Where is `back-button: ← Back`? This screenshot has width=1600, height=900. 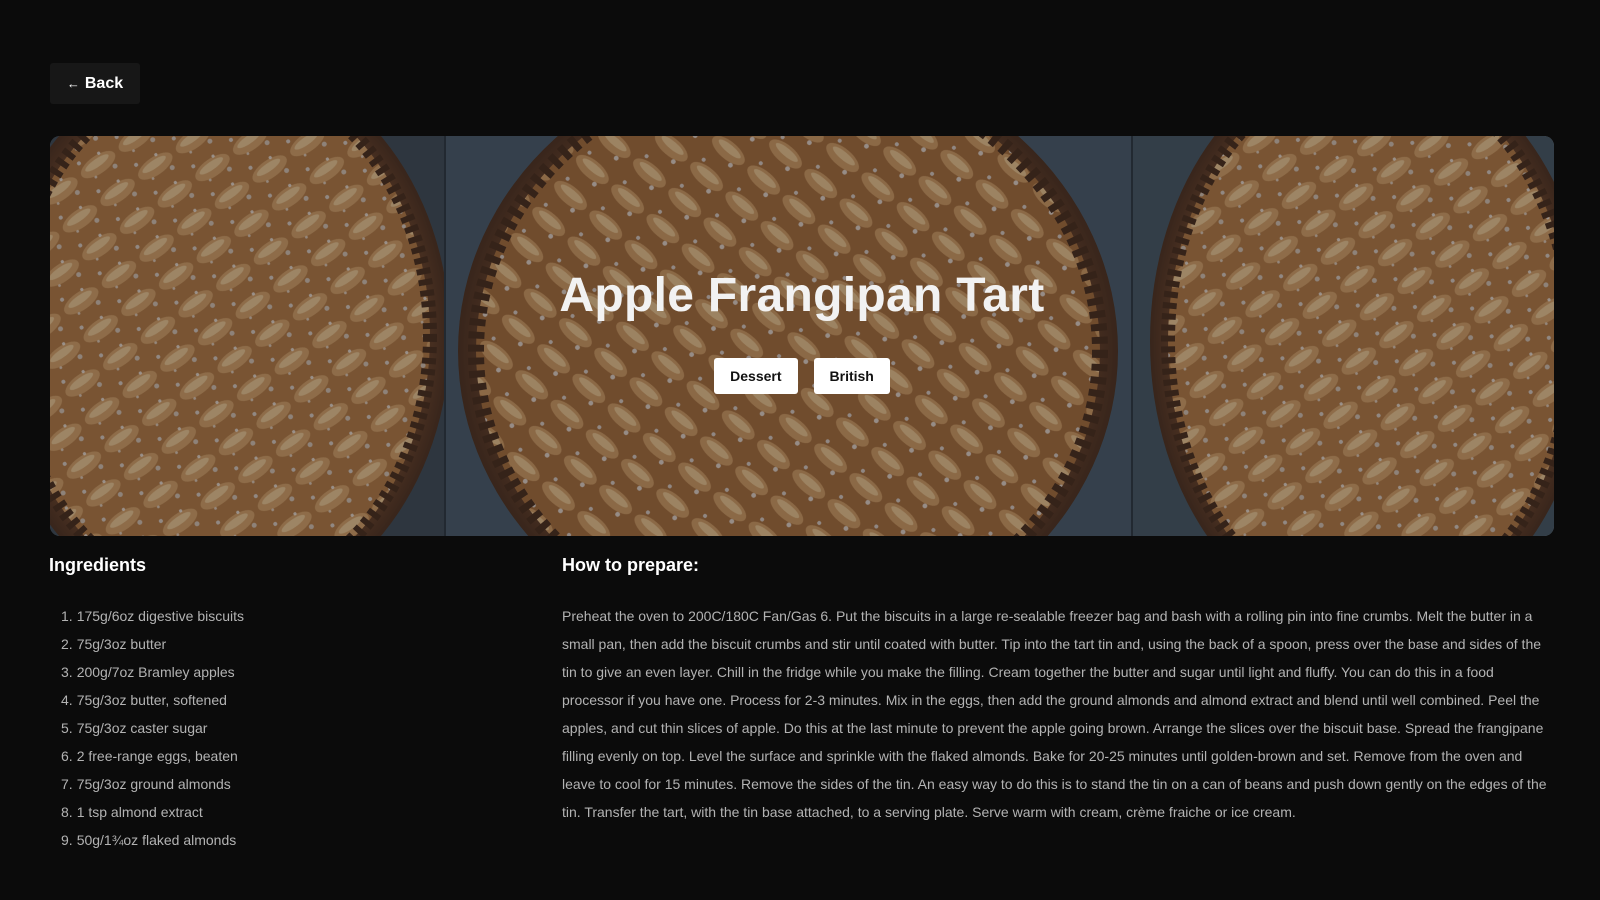
back-button: ← Back is located at coordinates (95, 83).